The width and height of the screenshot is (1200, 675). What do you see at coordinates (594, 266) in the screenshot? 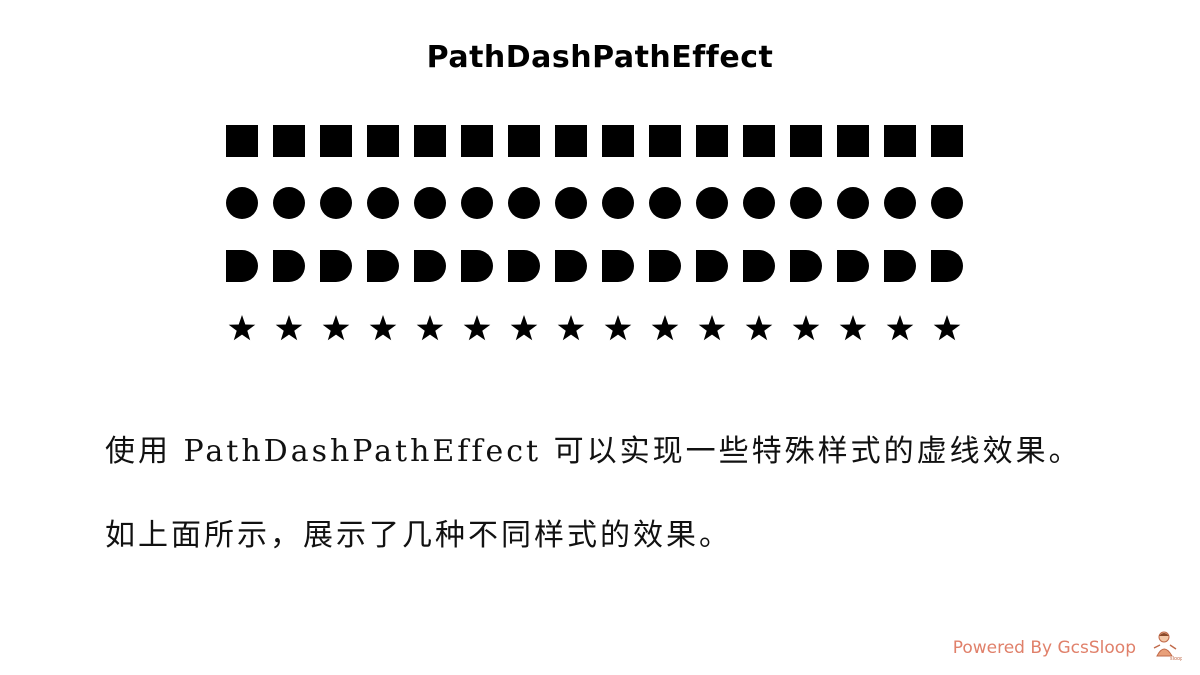
I see `shape-row-d-shape` at bounding box center [594, 266].